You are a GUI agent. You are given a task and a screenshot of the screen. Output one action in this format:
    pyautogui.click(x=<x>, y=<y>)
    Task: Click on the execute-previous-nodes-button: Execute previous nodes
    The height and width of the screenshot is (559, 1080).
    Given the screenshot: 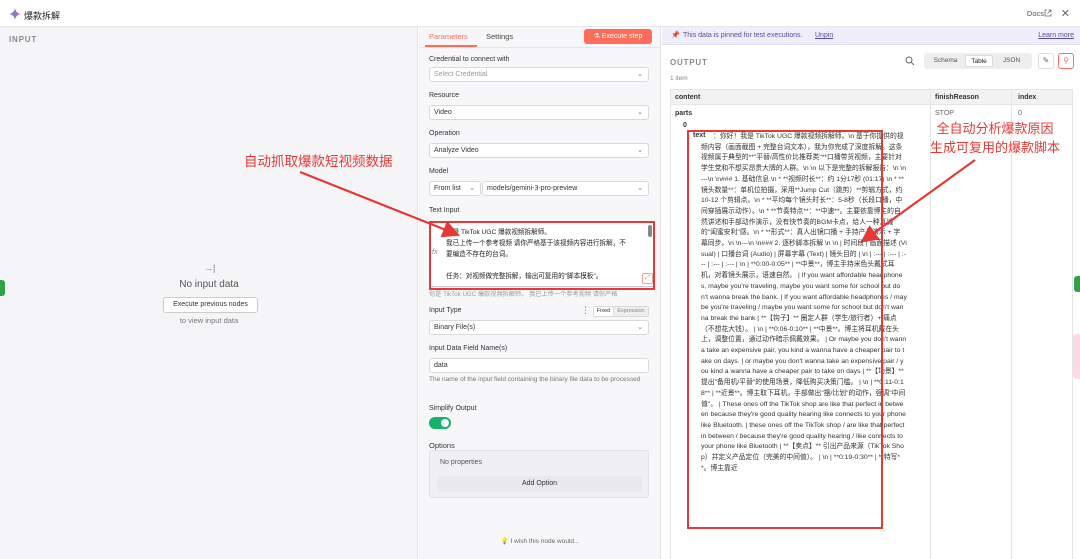 What is the action you would take?
    pyautogui.click(x=210, y=305)
    